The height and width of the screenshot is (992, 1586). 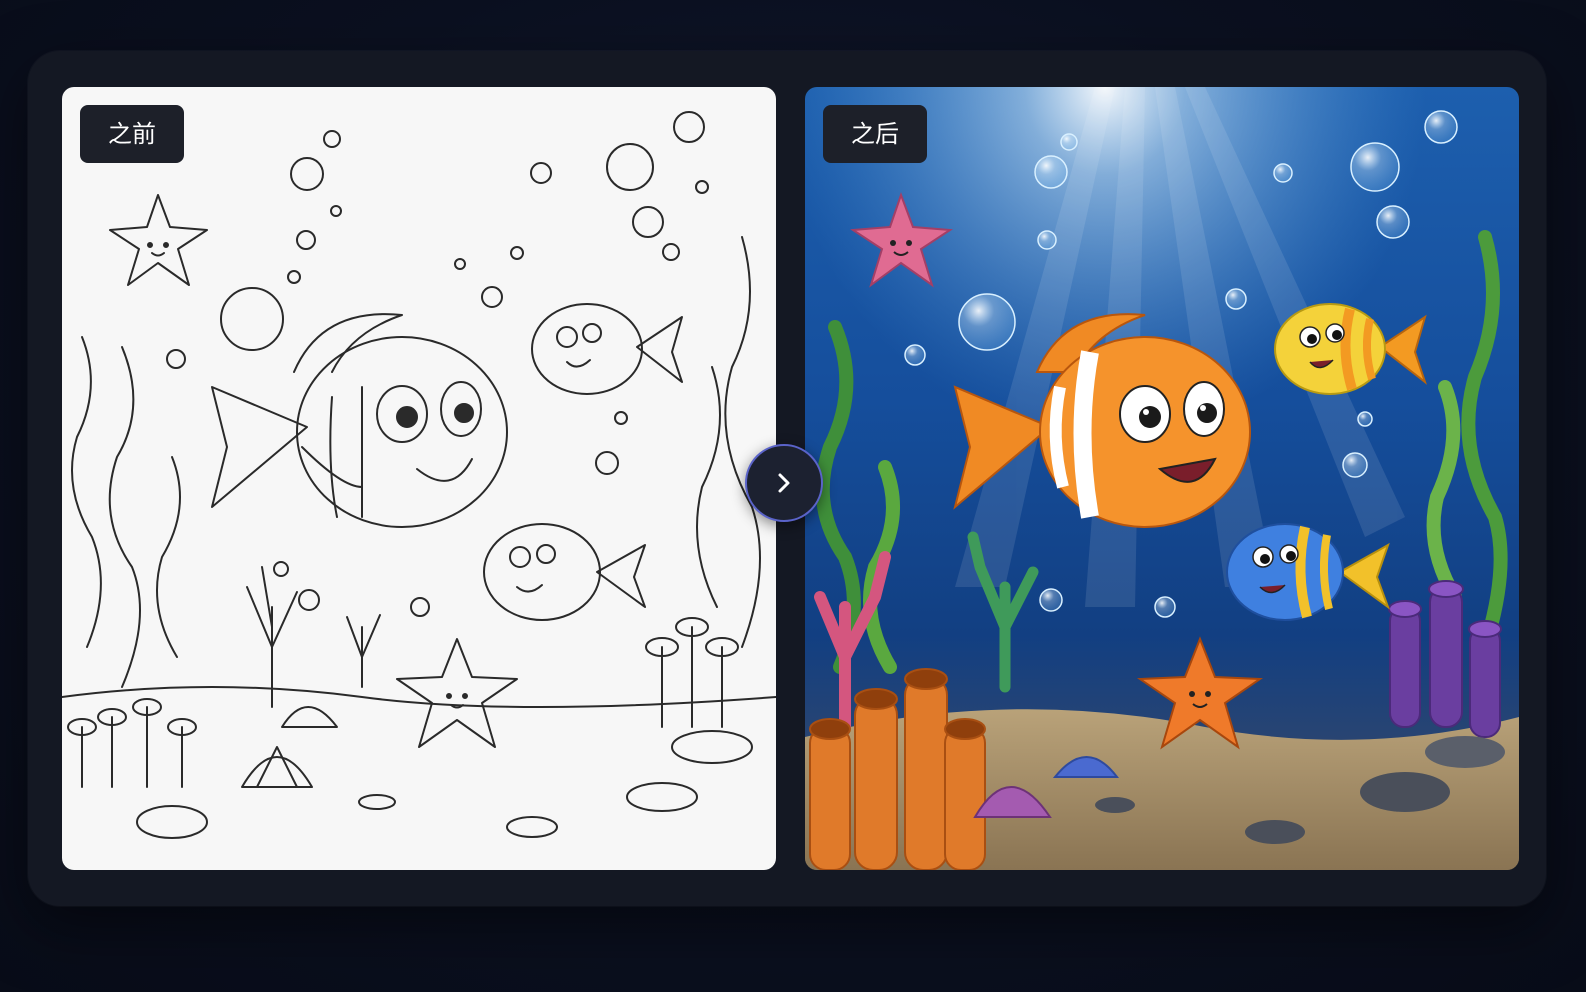 I want to click on chevron-right-icon, so click(x=784, y=483).